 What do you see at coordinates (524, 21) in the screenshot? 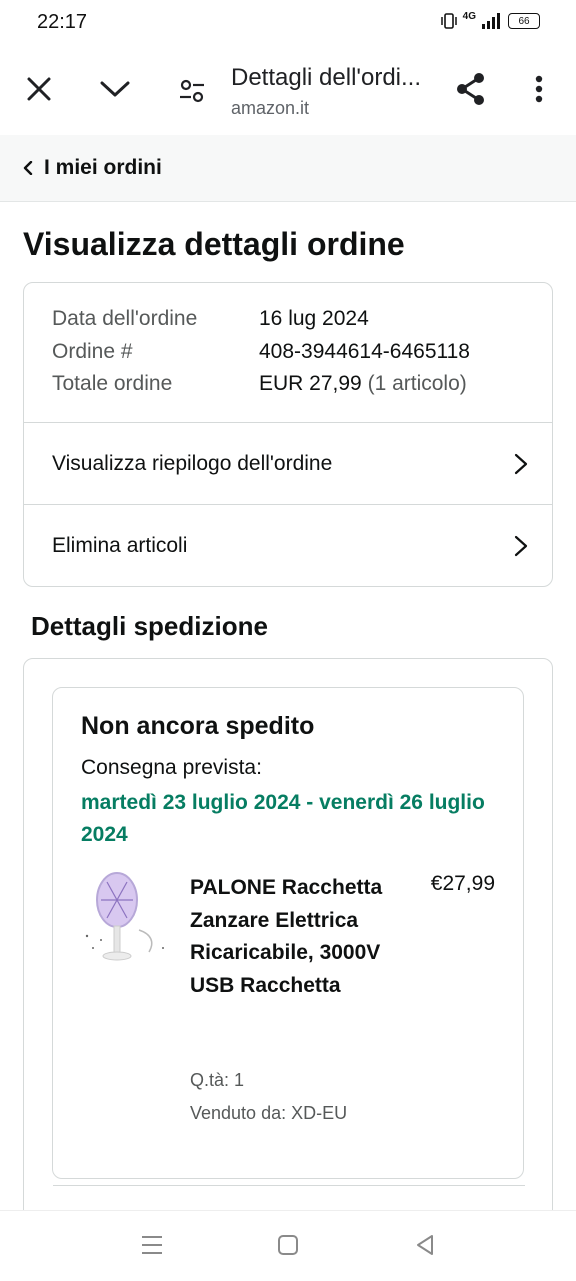
I see `battery-icon: 66` at bounding box center [524, 21].